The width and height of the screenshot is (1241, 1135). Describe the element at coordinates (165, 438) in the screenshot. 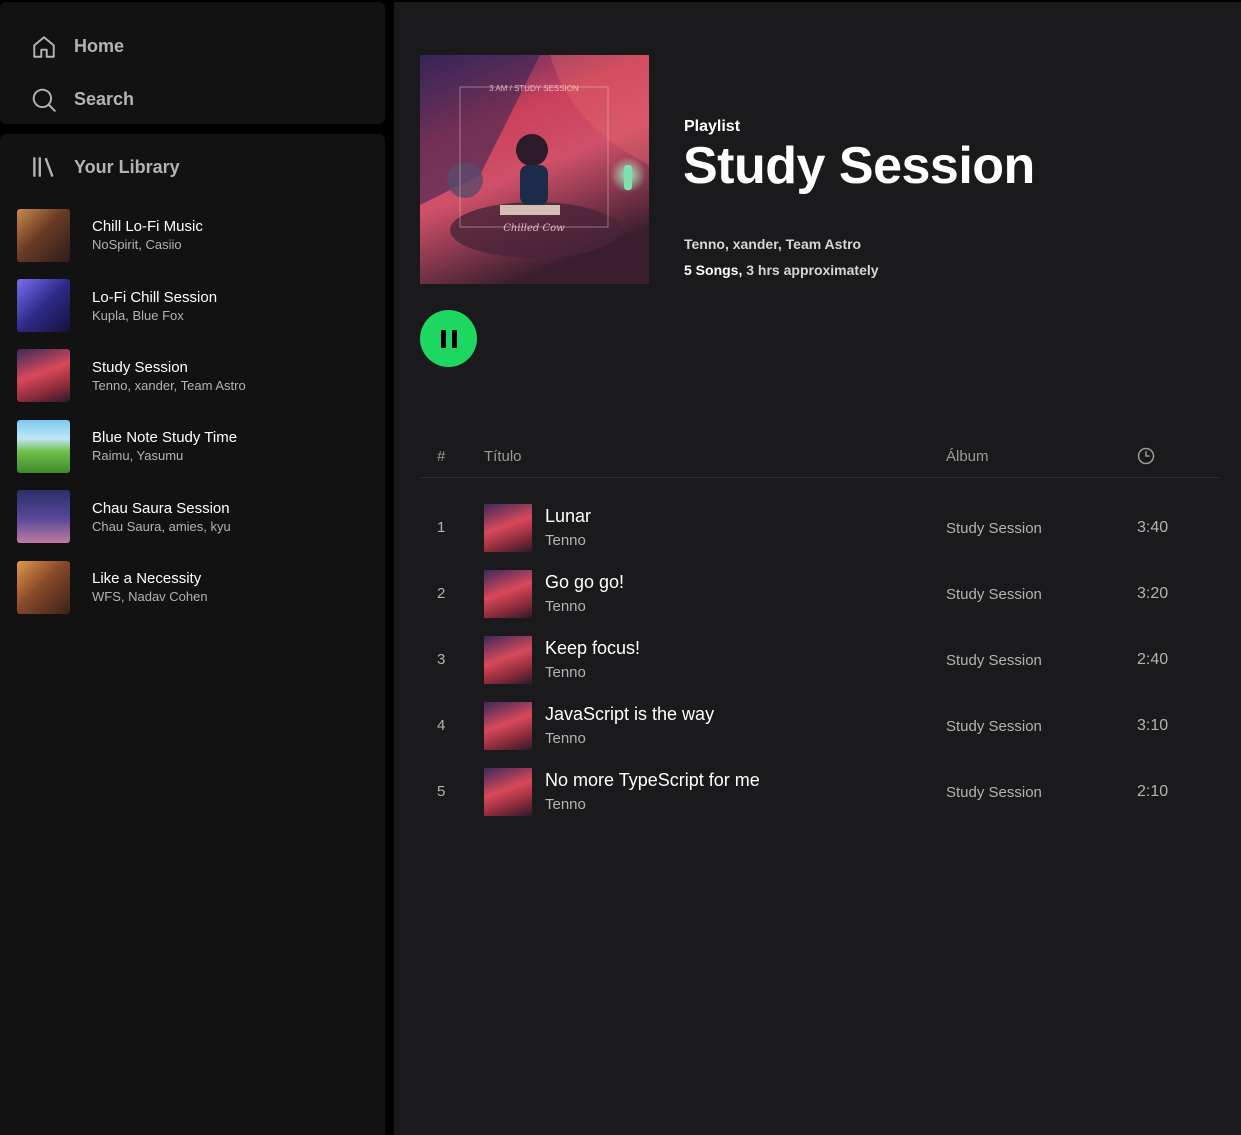

I see `library-item-name: Blue Note Study Time` at that location.